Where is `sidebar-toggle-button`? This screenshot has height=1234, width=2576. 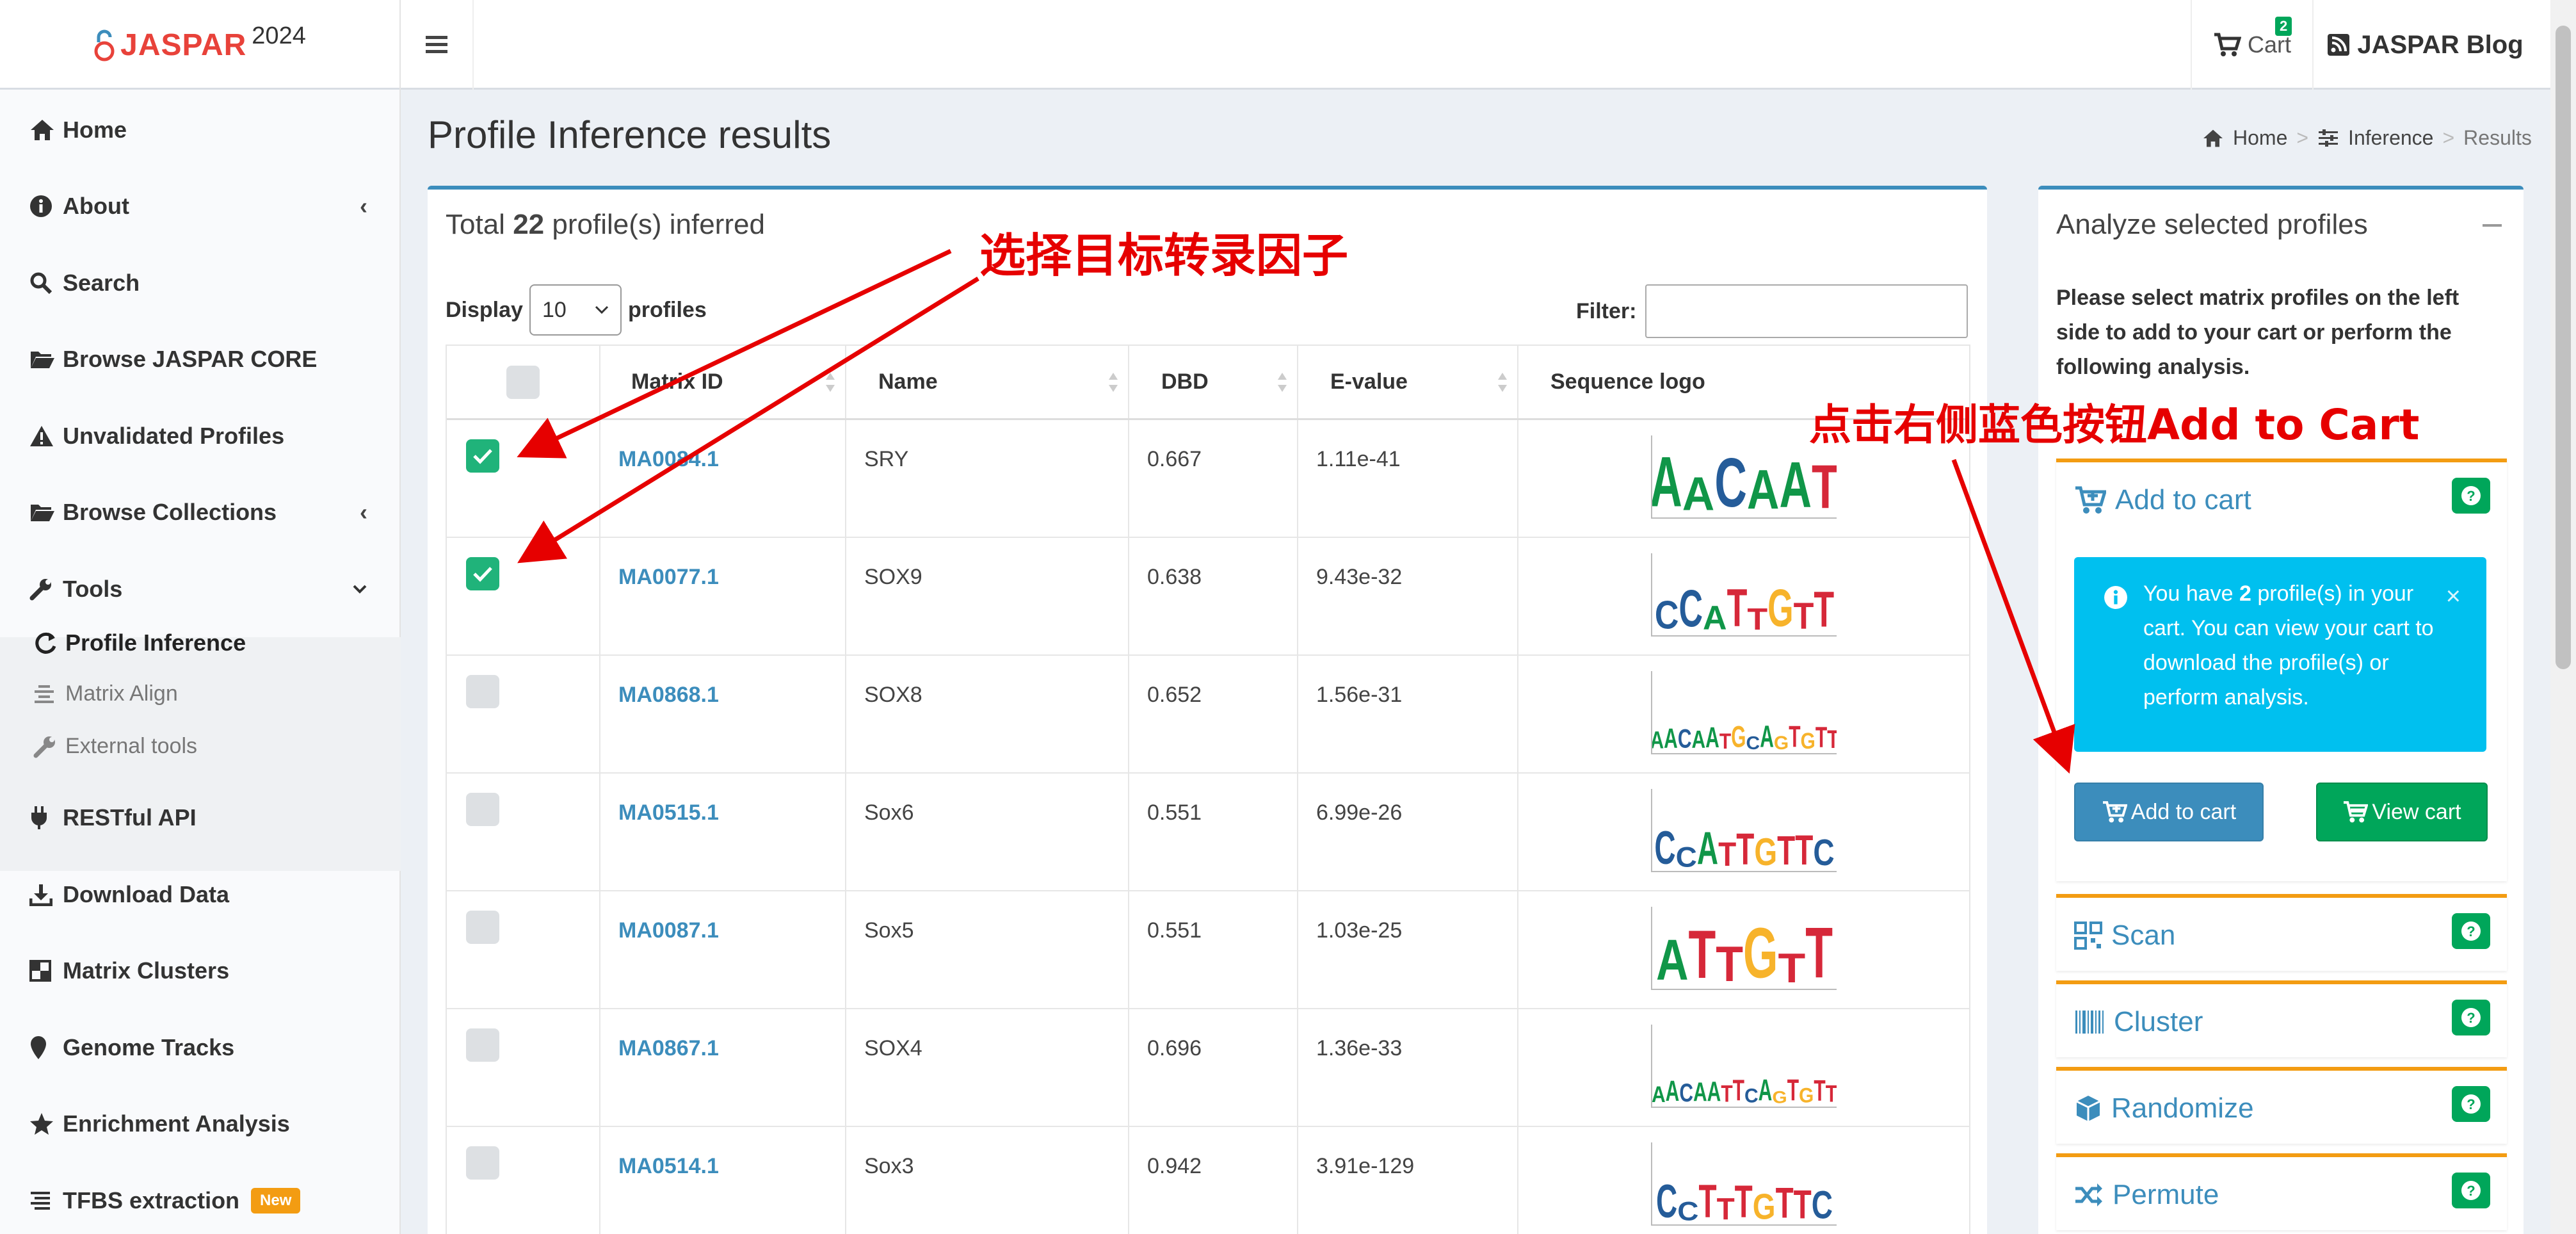
sidebar-toggle-button is located at coordinates (437, 45).